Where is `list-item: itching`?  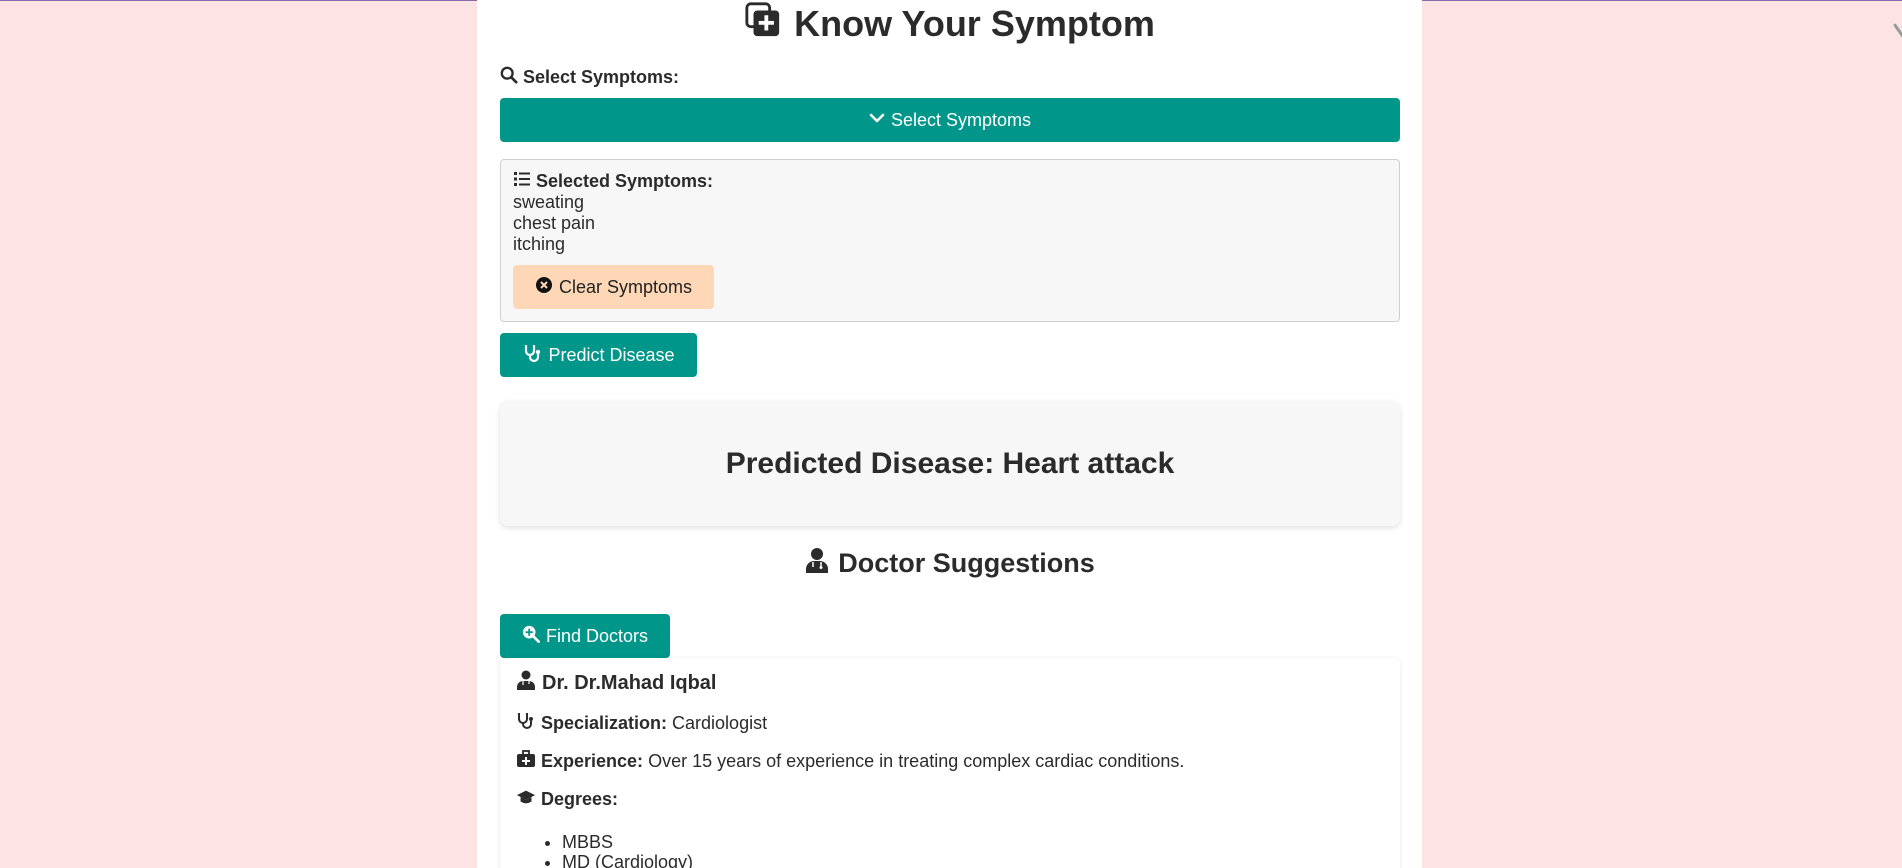
list-item: itching is located at coordinates (539, 244).